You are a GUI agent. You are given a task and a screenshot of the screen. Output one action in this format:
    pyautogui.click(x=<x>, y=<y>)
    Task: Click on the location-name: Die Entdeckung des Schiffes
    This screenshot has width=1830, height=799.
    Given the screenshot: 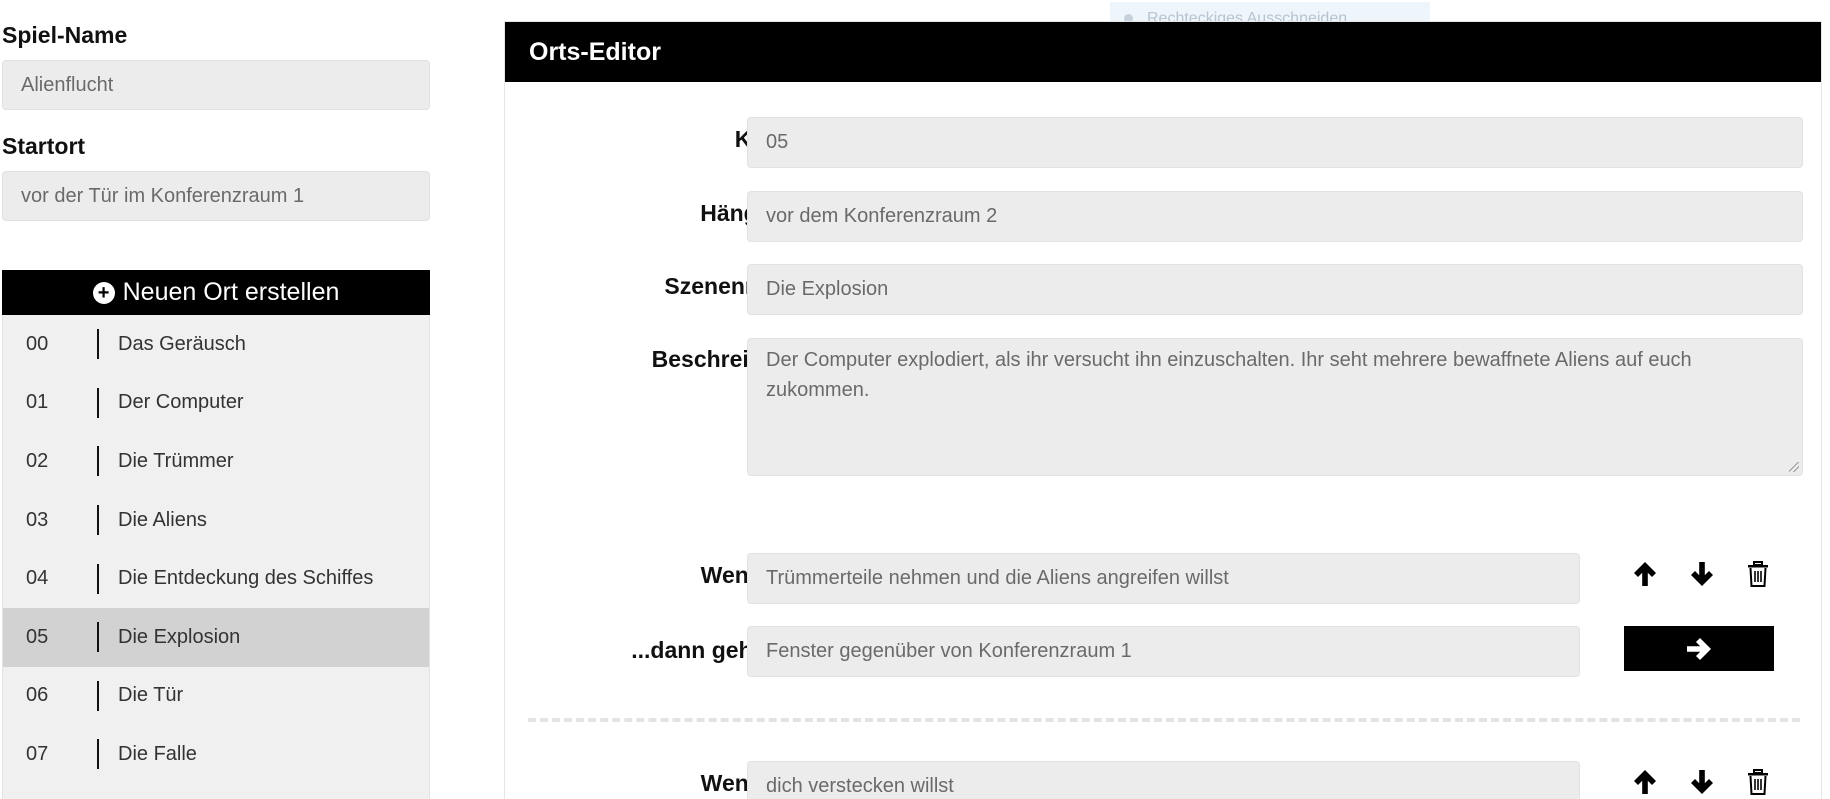 What is the action you would take?
    pyautogui.click(x=246, y=578)
    